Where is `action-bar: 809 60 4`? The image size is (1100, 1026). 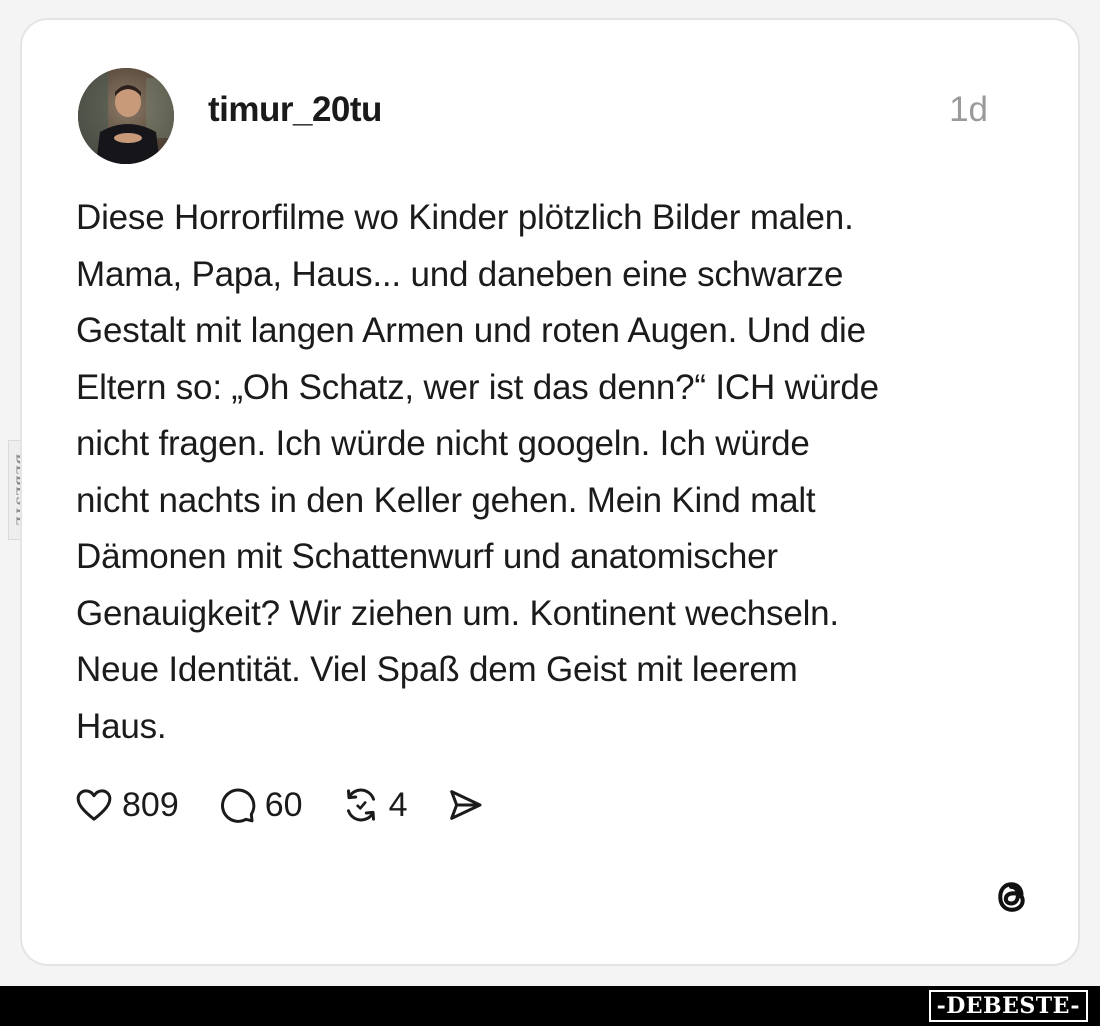 action-bar: 809 60 4 is located at coordinates (298, 805).